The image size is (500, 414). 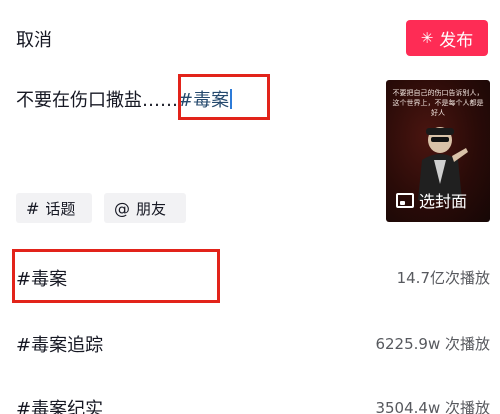 What do you see at coordinates (443, 201) in the screenshot?
I see `select-cover-label: 选封面` at bounding box center [443, 201].